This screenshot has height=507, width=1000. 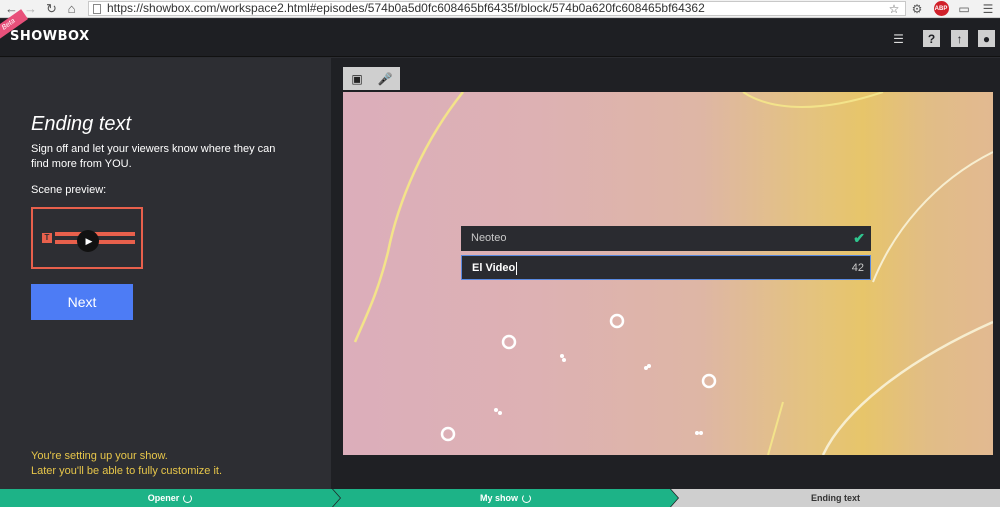 I want to click on home-icon: ⌂, so click(x=71, y=8).